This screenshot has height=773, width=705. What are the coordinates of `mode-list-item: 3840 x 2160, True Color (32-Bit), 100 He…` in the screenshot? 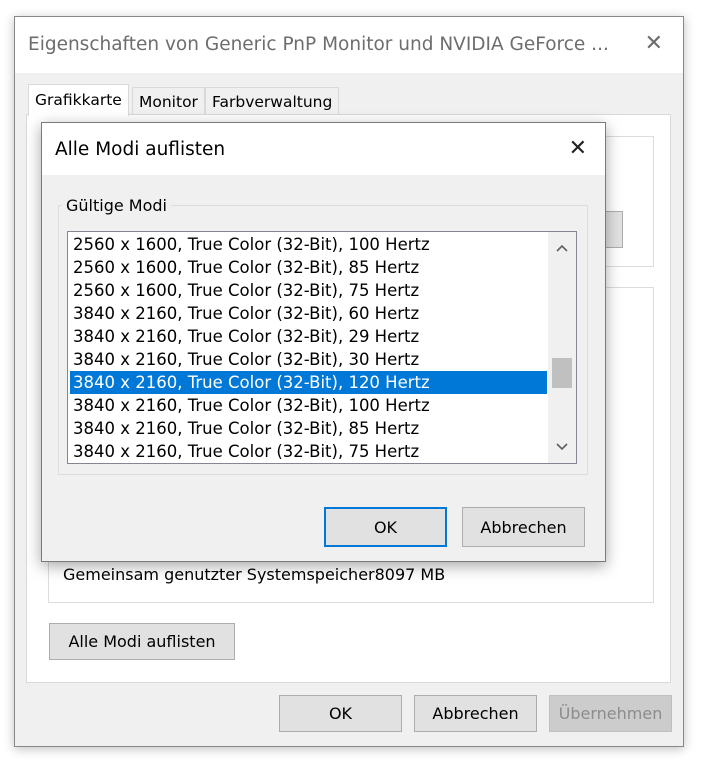 It's located at (308, 405).